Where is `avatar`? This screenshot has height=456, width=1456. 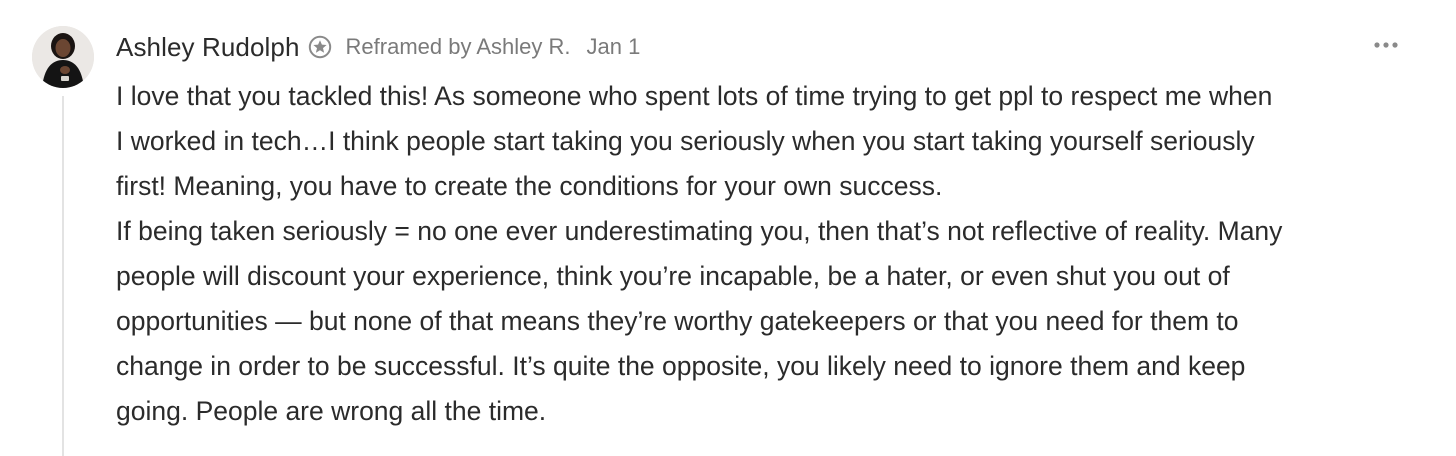 avatar is located at coordinates (63, 57).